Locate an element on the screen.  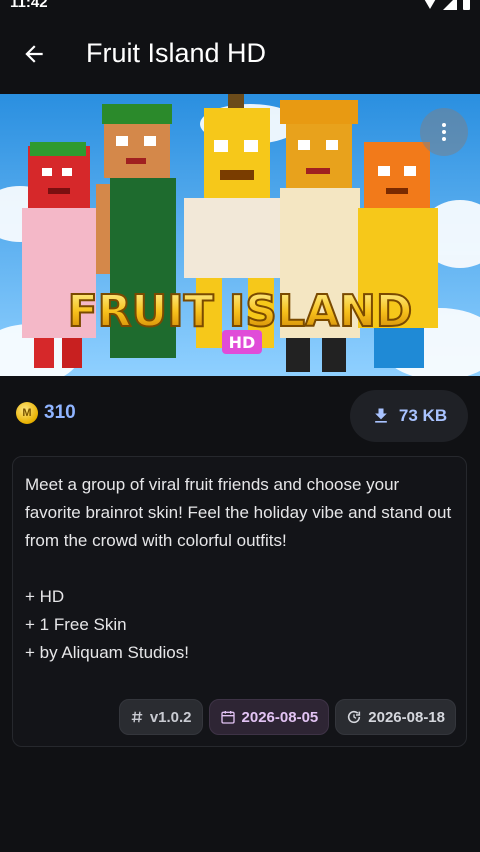
page-title: Fruit Island HD is located at coordinates (176, 53).